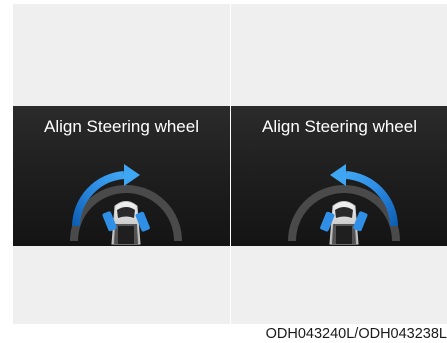 This screenshot has width=447, height=343. What do you see at coordinates (356, 334) in the screenshot?
I see `figure-caption: ODH043240L/ODH043238L` at bounding box center [356, 334].